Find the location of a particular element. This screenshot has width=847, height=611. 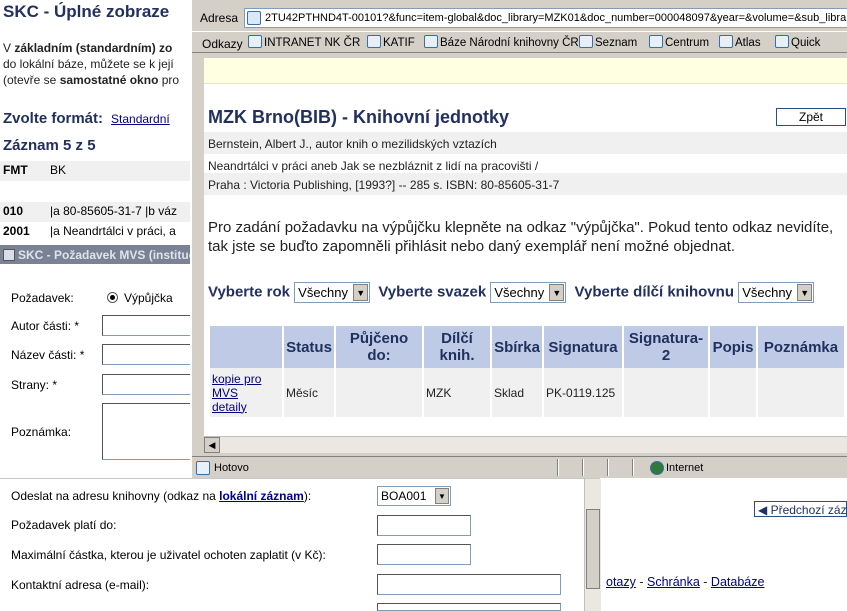

status-text: Hotovo is located at coordinates (231, 468).